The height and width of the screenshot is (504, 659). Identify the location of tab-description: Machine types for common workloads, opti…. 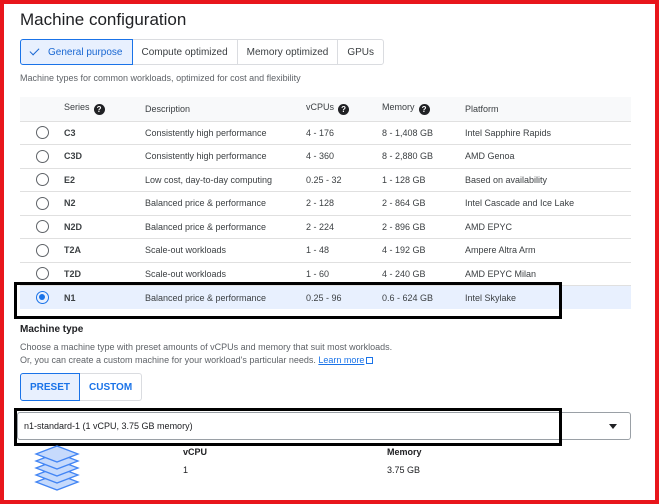
(160, 78).